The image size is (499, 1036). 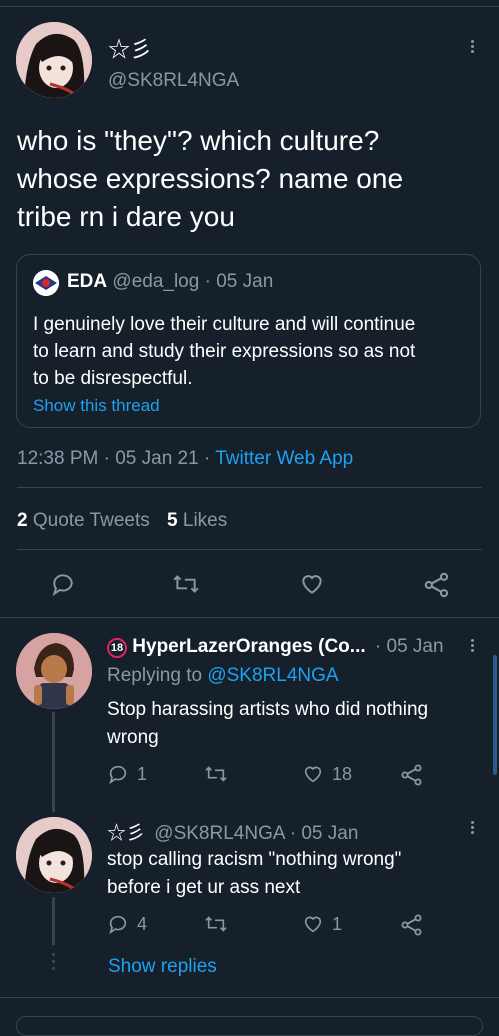 I want to click on quoted-header: EDA @eda_log · 05 Jan, so click(x=170, y=282).